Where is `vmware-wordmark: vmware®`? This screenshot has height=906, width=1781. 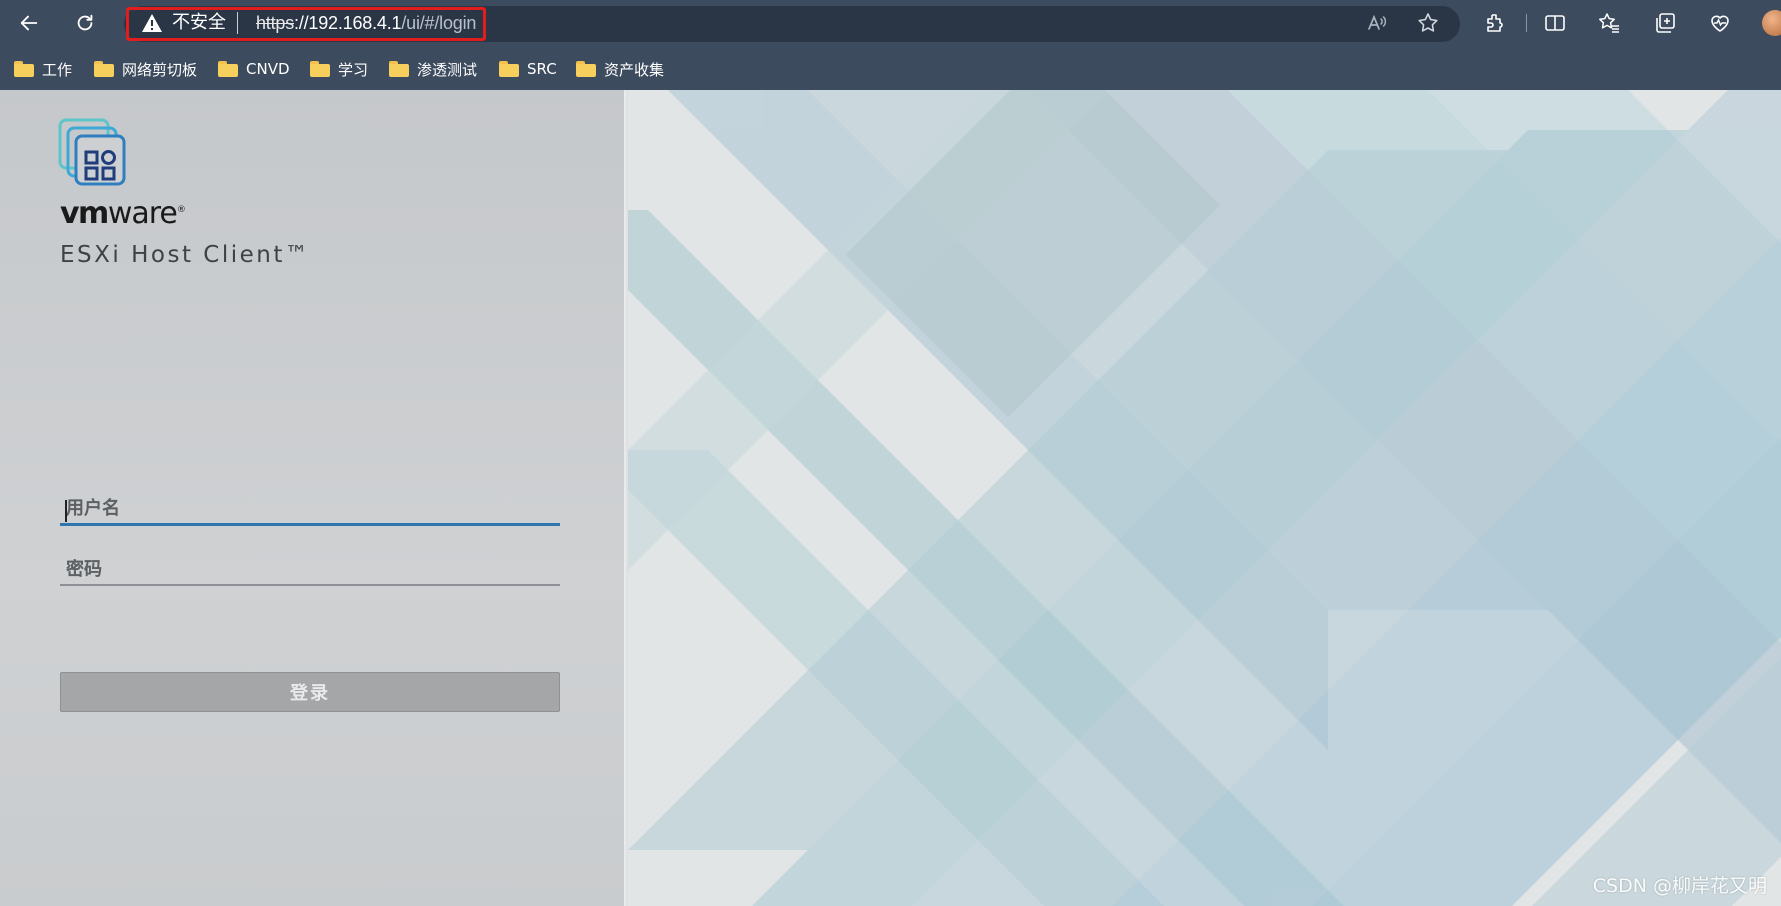 vmware-wordmark: vmware® is located at coordinates (123, 213).